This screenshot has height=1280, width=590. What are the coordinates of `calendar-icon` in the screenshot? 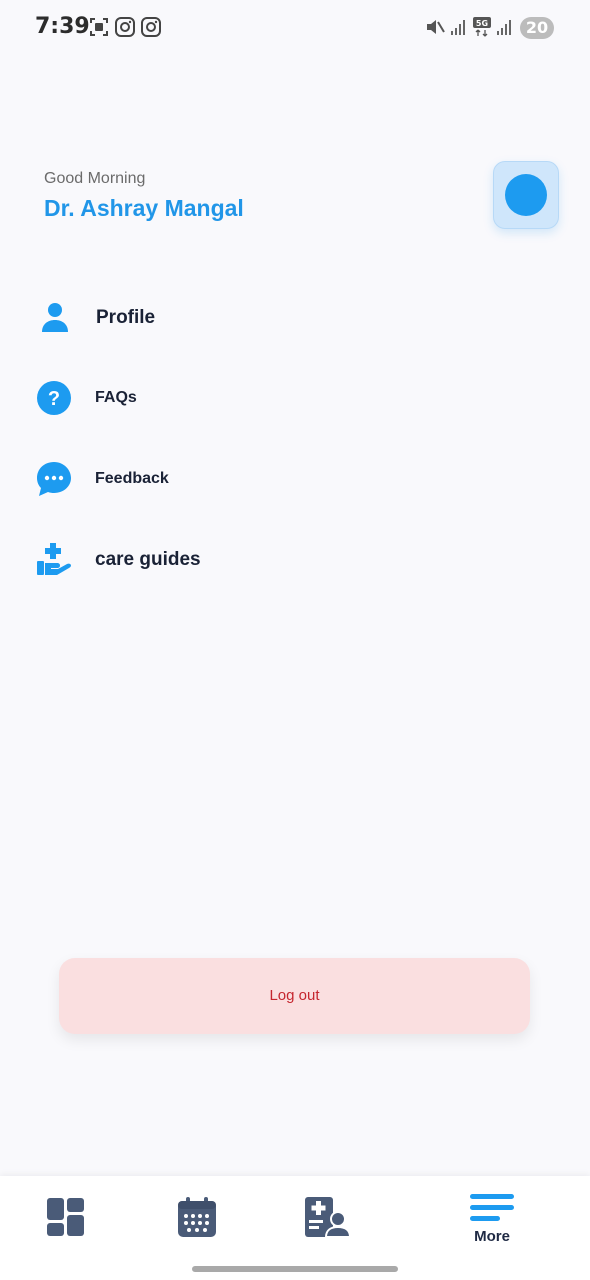 It's located at (197, 1217).